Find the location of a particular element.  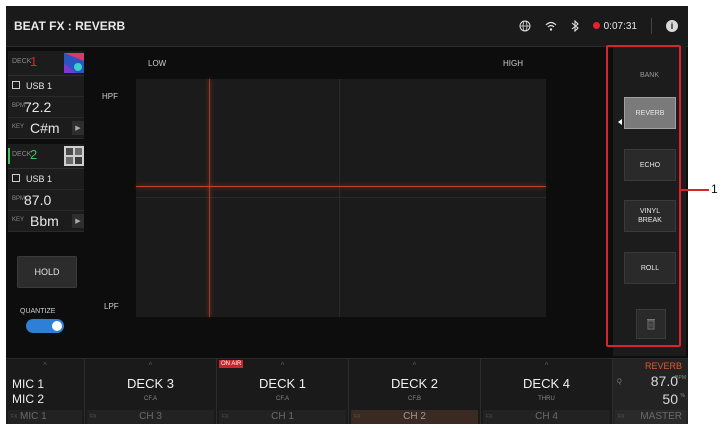

hold-button: HOLD is located at coordinates (47, 272).